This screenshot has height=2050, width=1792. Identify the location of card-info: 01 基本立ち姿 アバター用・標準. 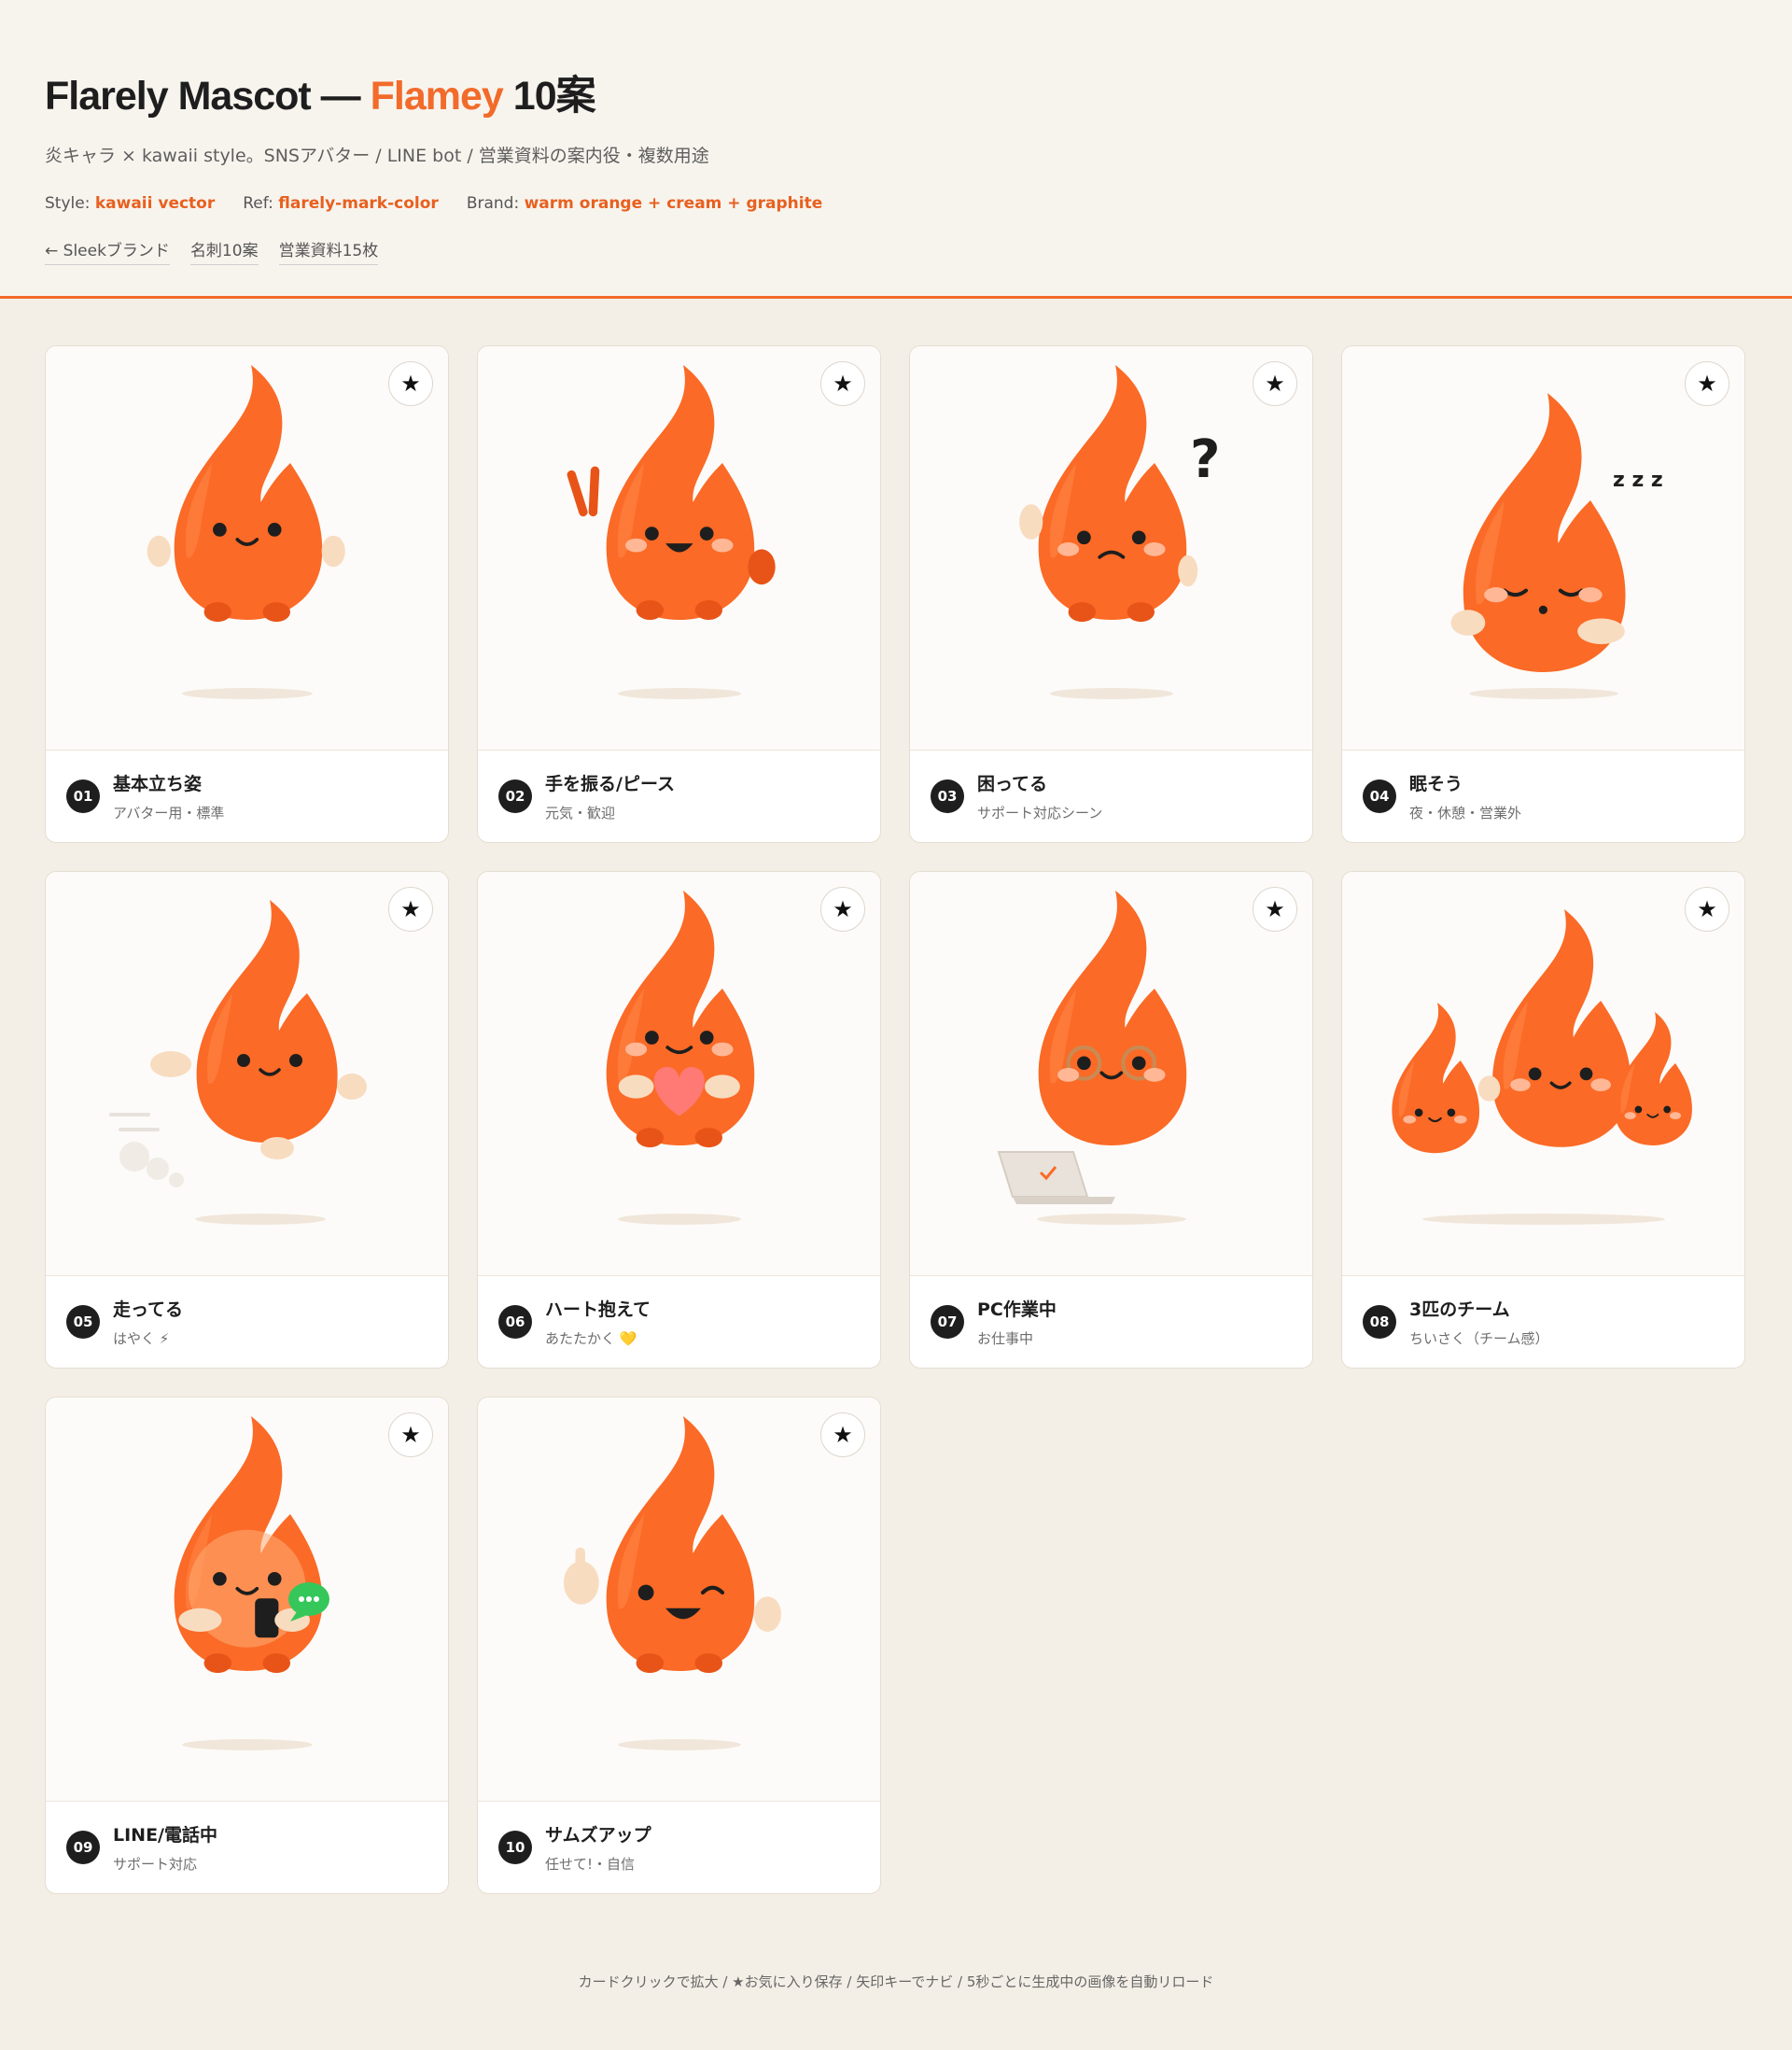
(247, 796).